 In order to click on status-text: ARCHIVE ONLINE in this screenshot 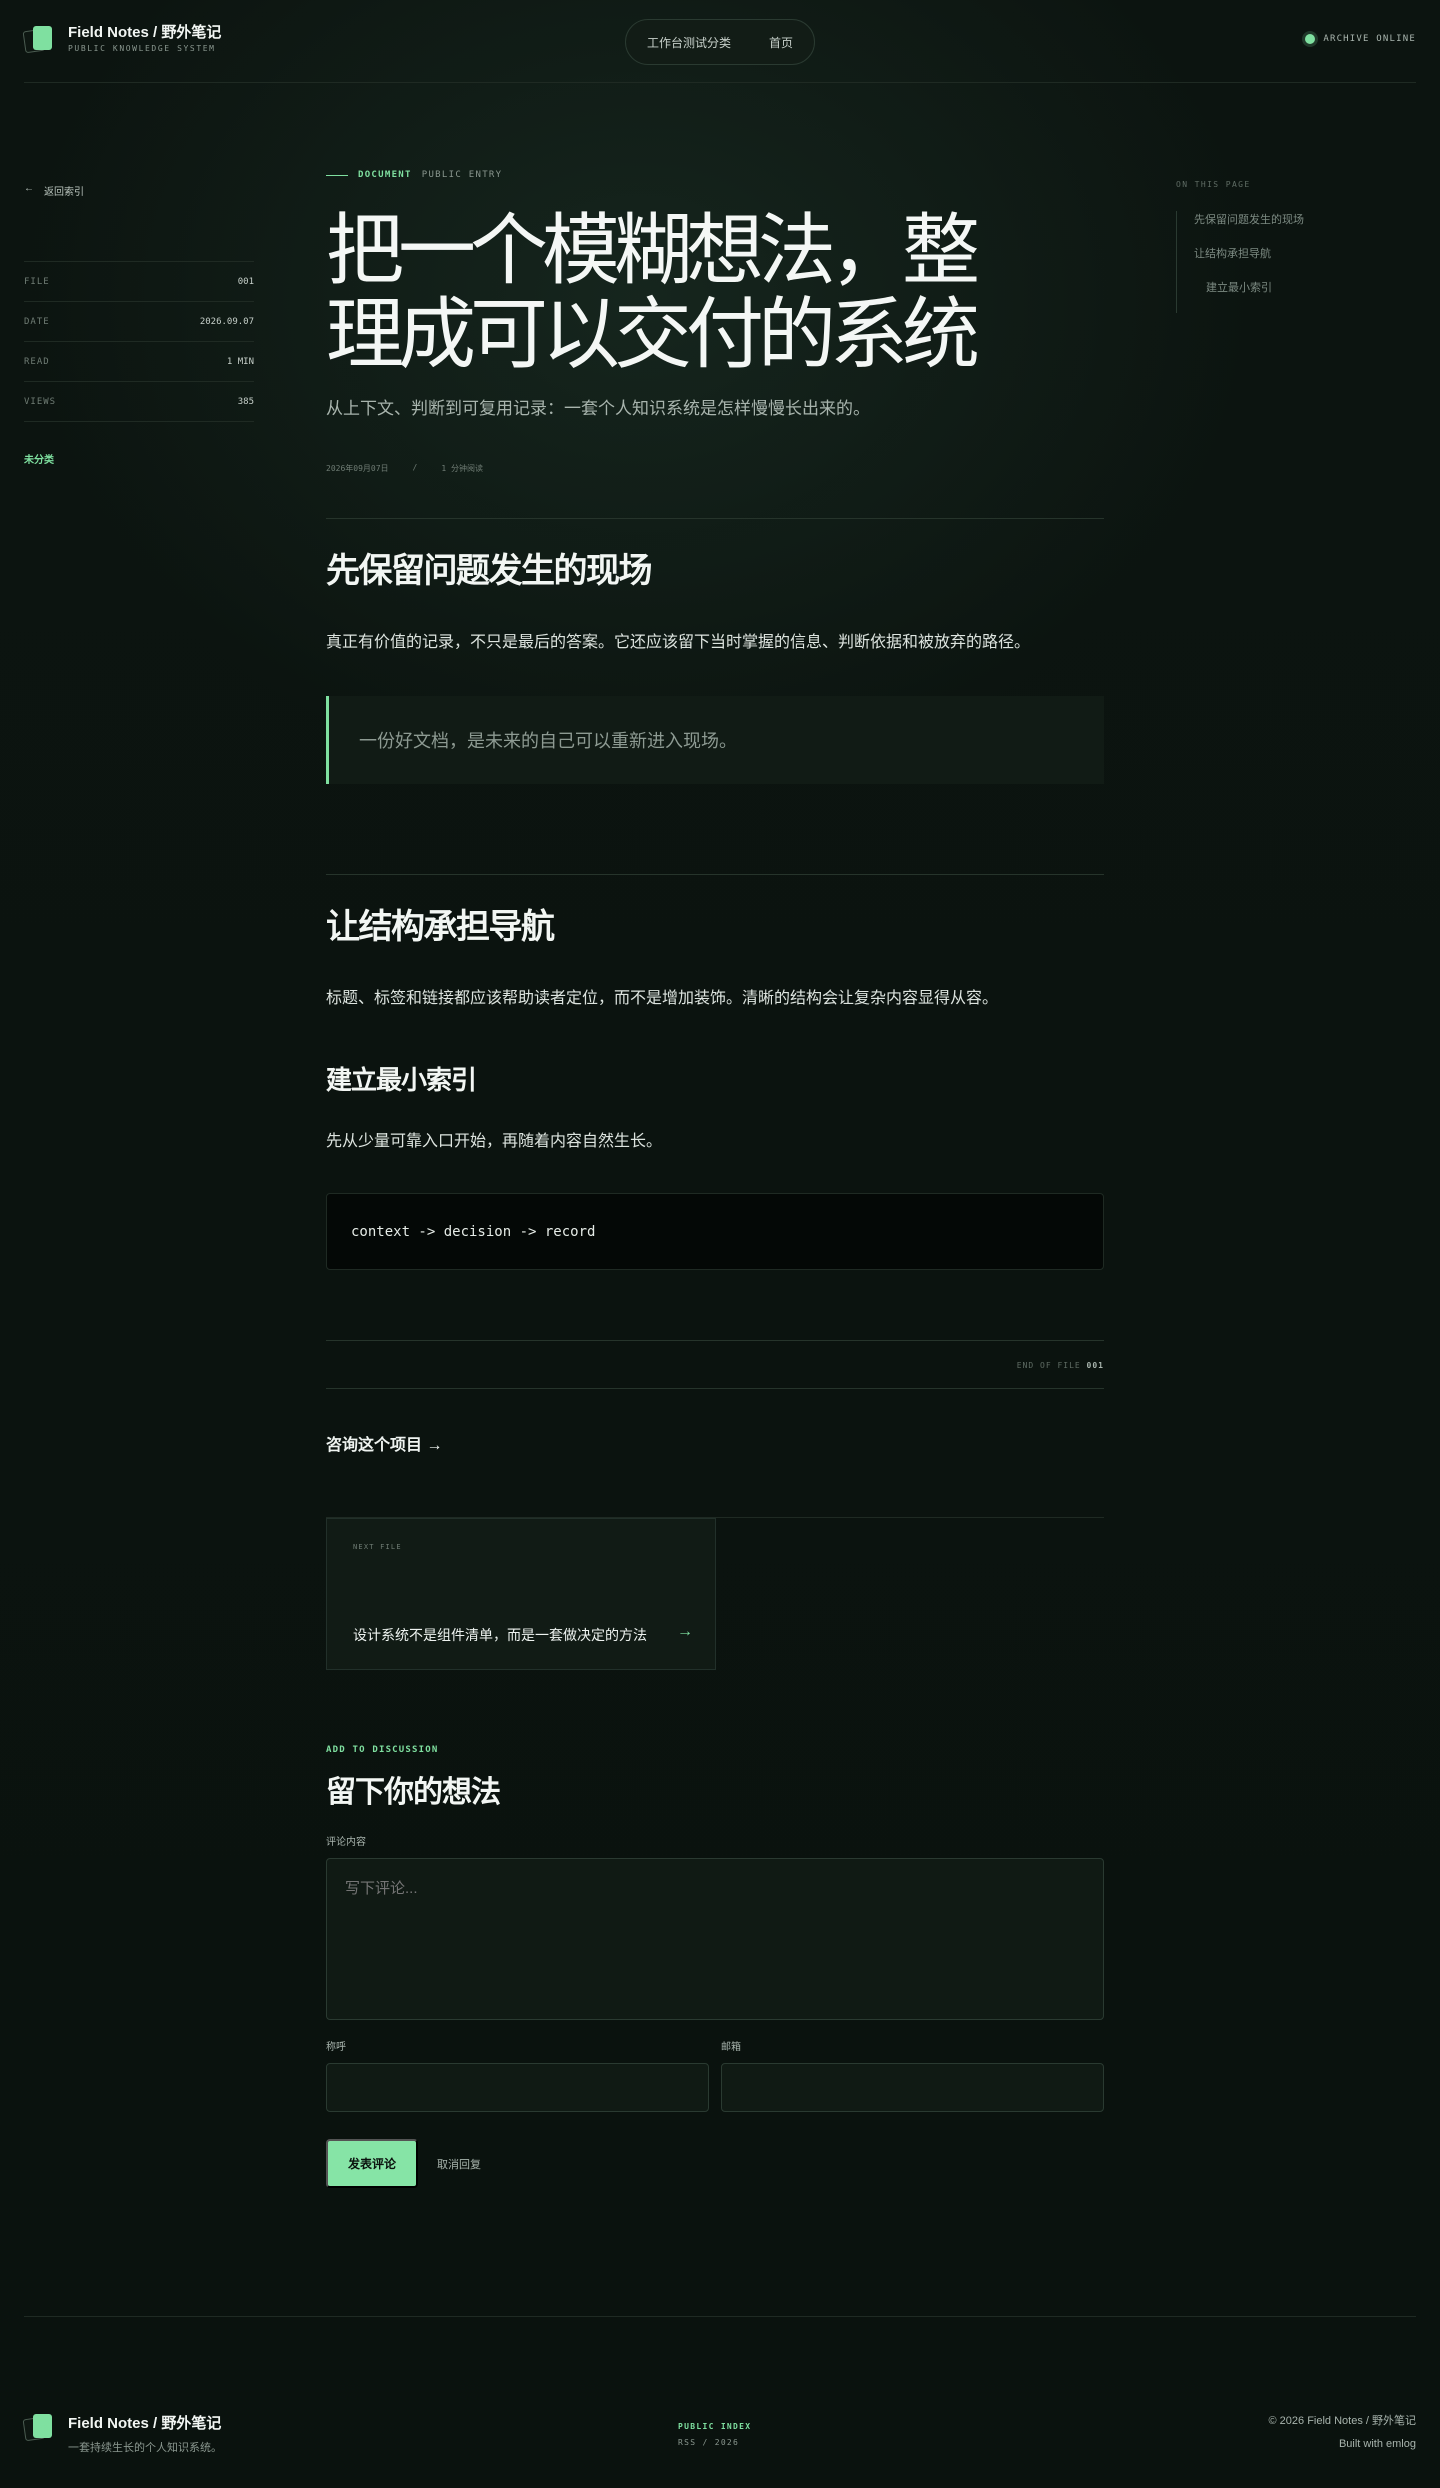, I will do `click(1369, 39)`.